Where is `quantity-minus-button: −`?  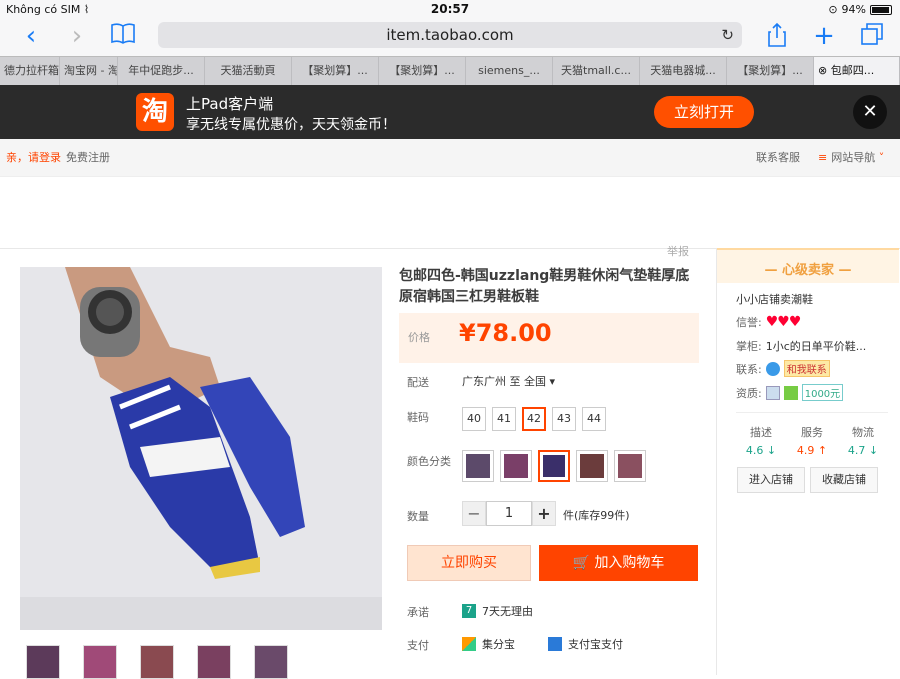 quantity-minus-button: − is located at coordinates (474, 513).